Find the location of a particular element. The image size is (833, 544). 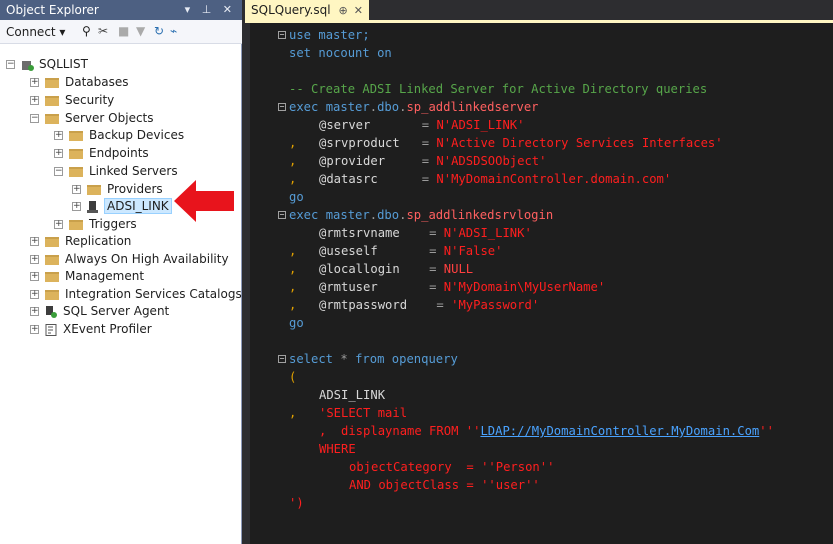

tree-node-label: Databases is located at coordinates (97, 82).